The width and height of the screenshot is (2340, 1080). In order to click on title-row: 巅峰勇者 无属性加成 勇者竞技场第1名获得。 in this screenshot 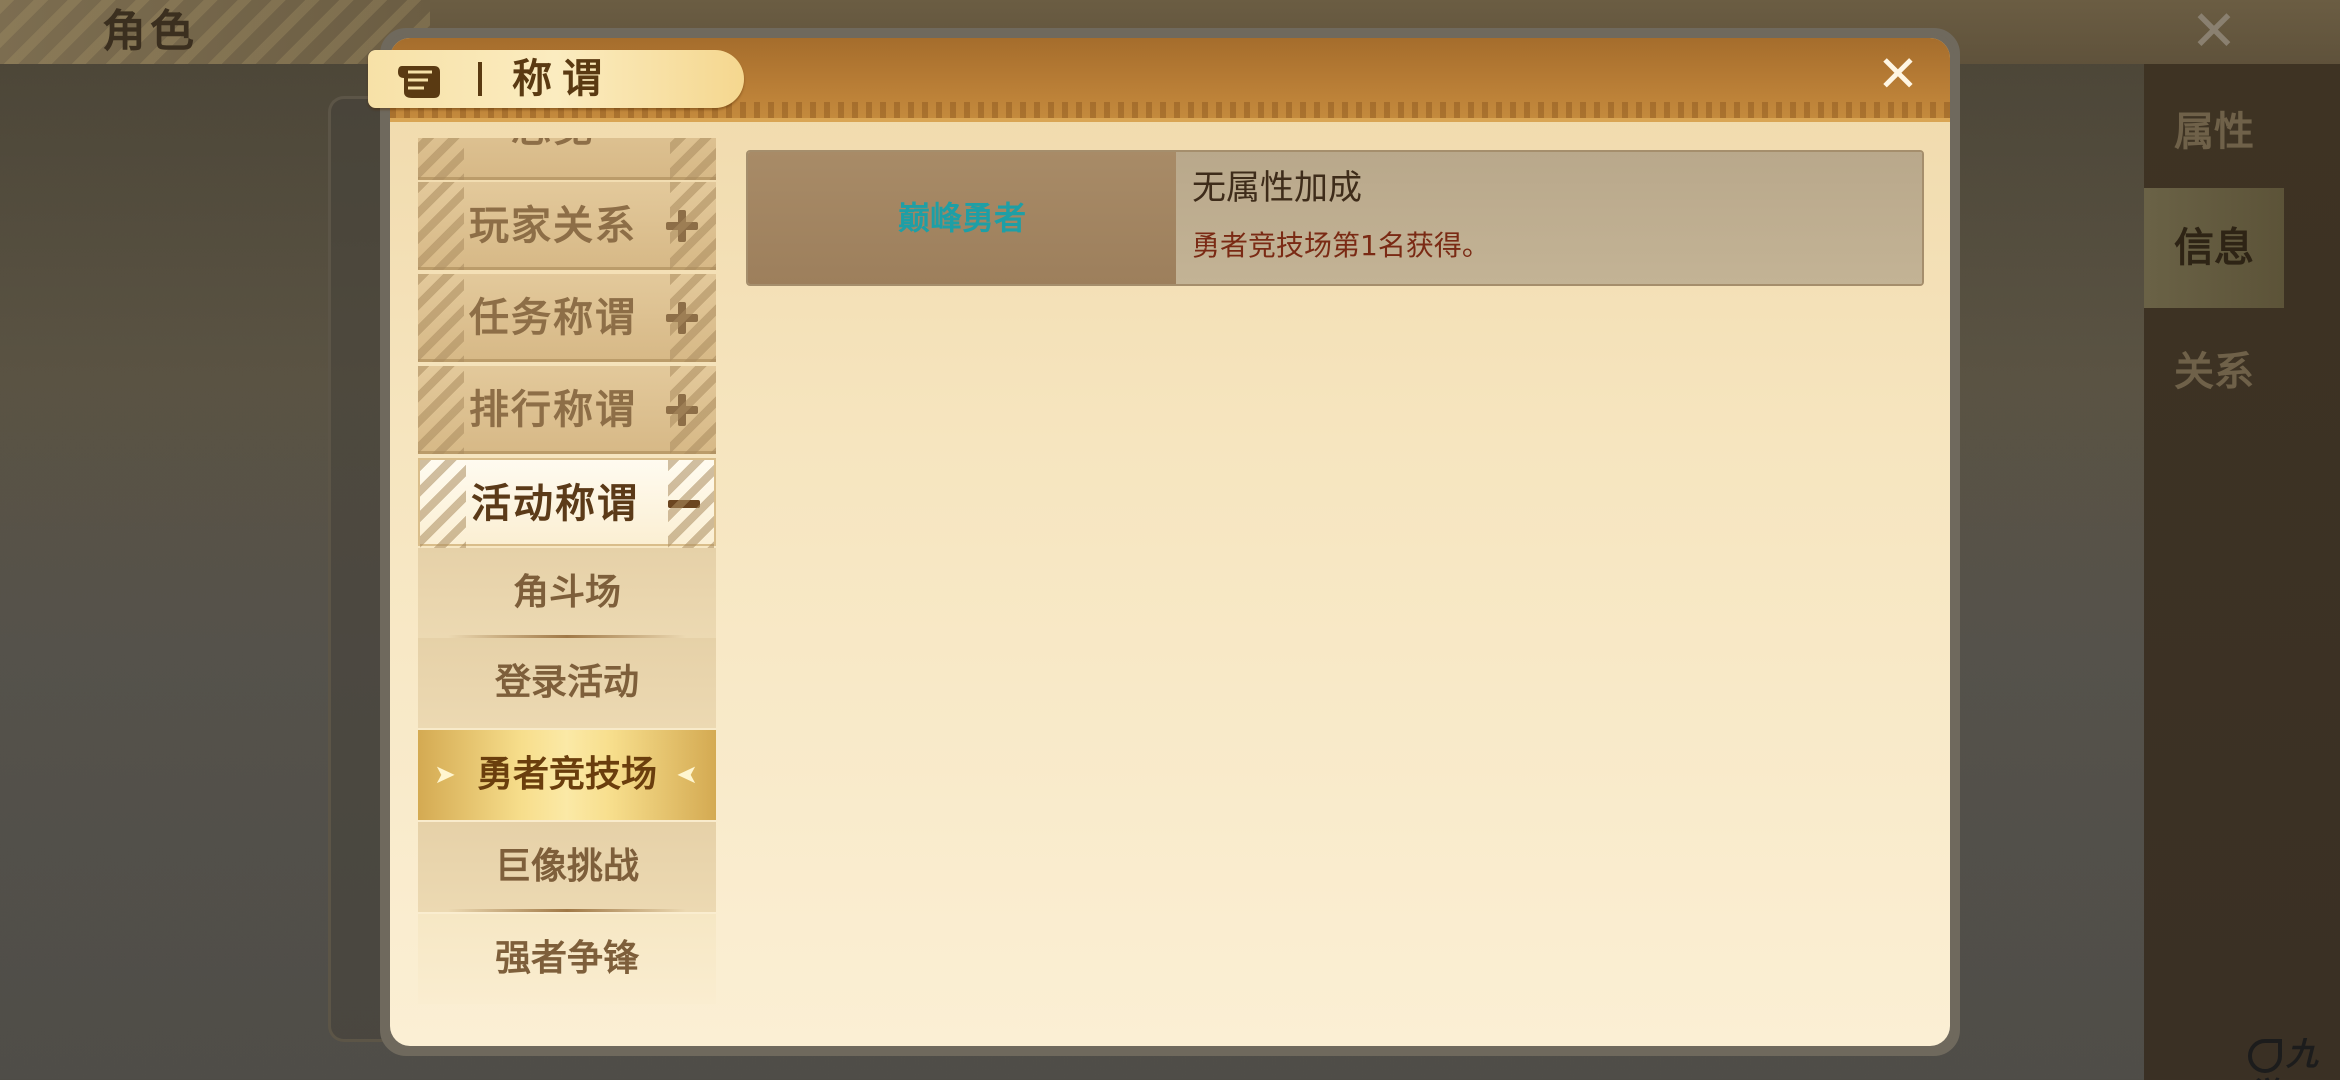, I will do `click(1335, 218)`.